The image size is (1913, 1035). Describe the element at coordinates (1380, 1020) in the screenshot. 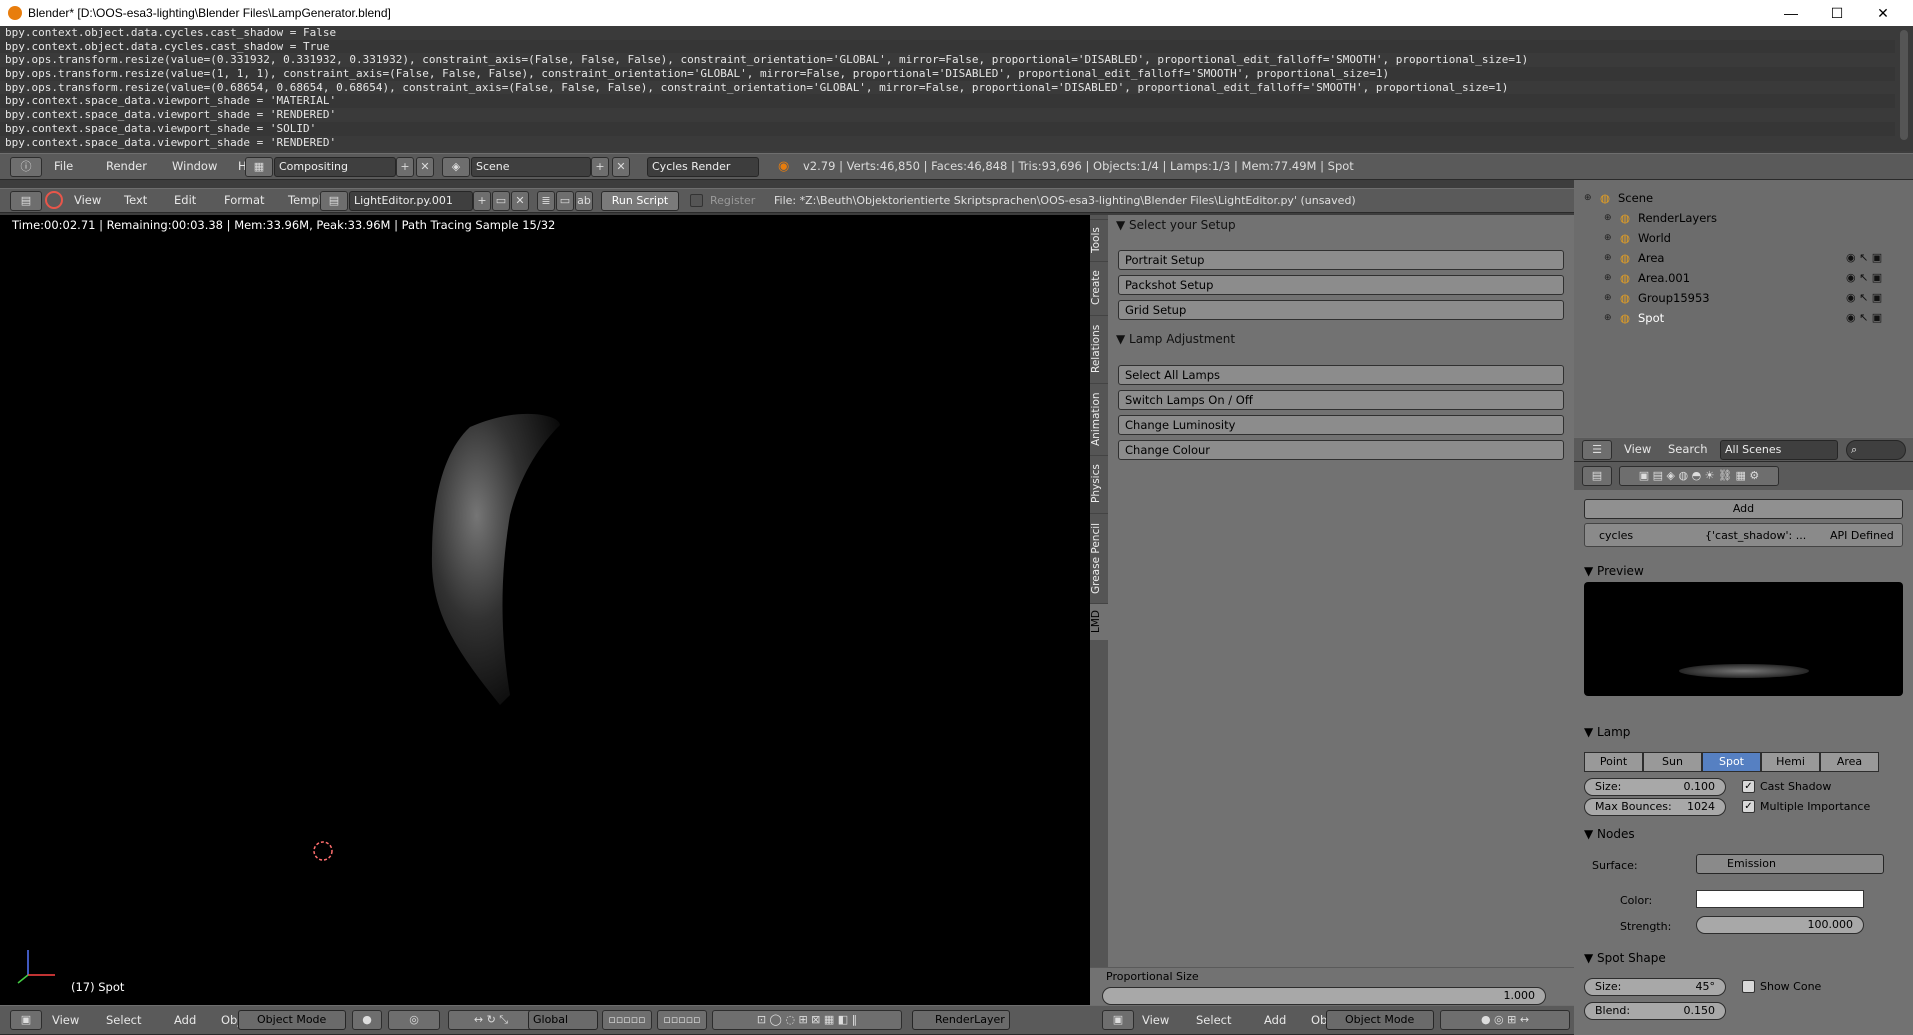

I see `tool-mode-select: Object Mode` at that location.